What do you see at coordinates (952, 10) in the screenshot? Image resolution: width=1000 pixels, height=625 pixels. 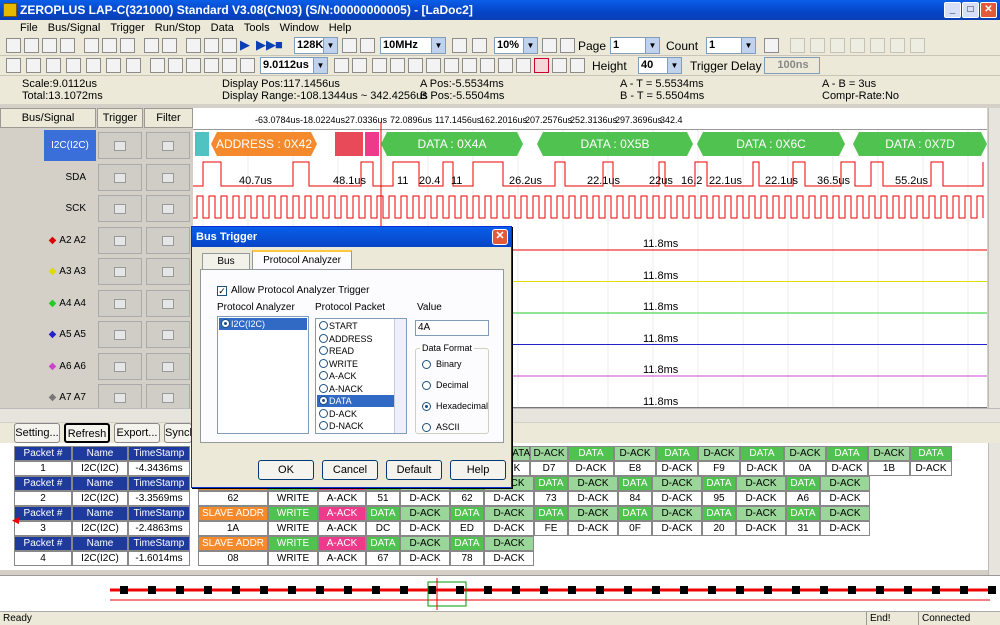 I see `minimize-button: _` at bounding box center [952, 10].